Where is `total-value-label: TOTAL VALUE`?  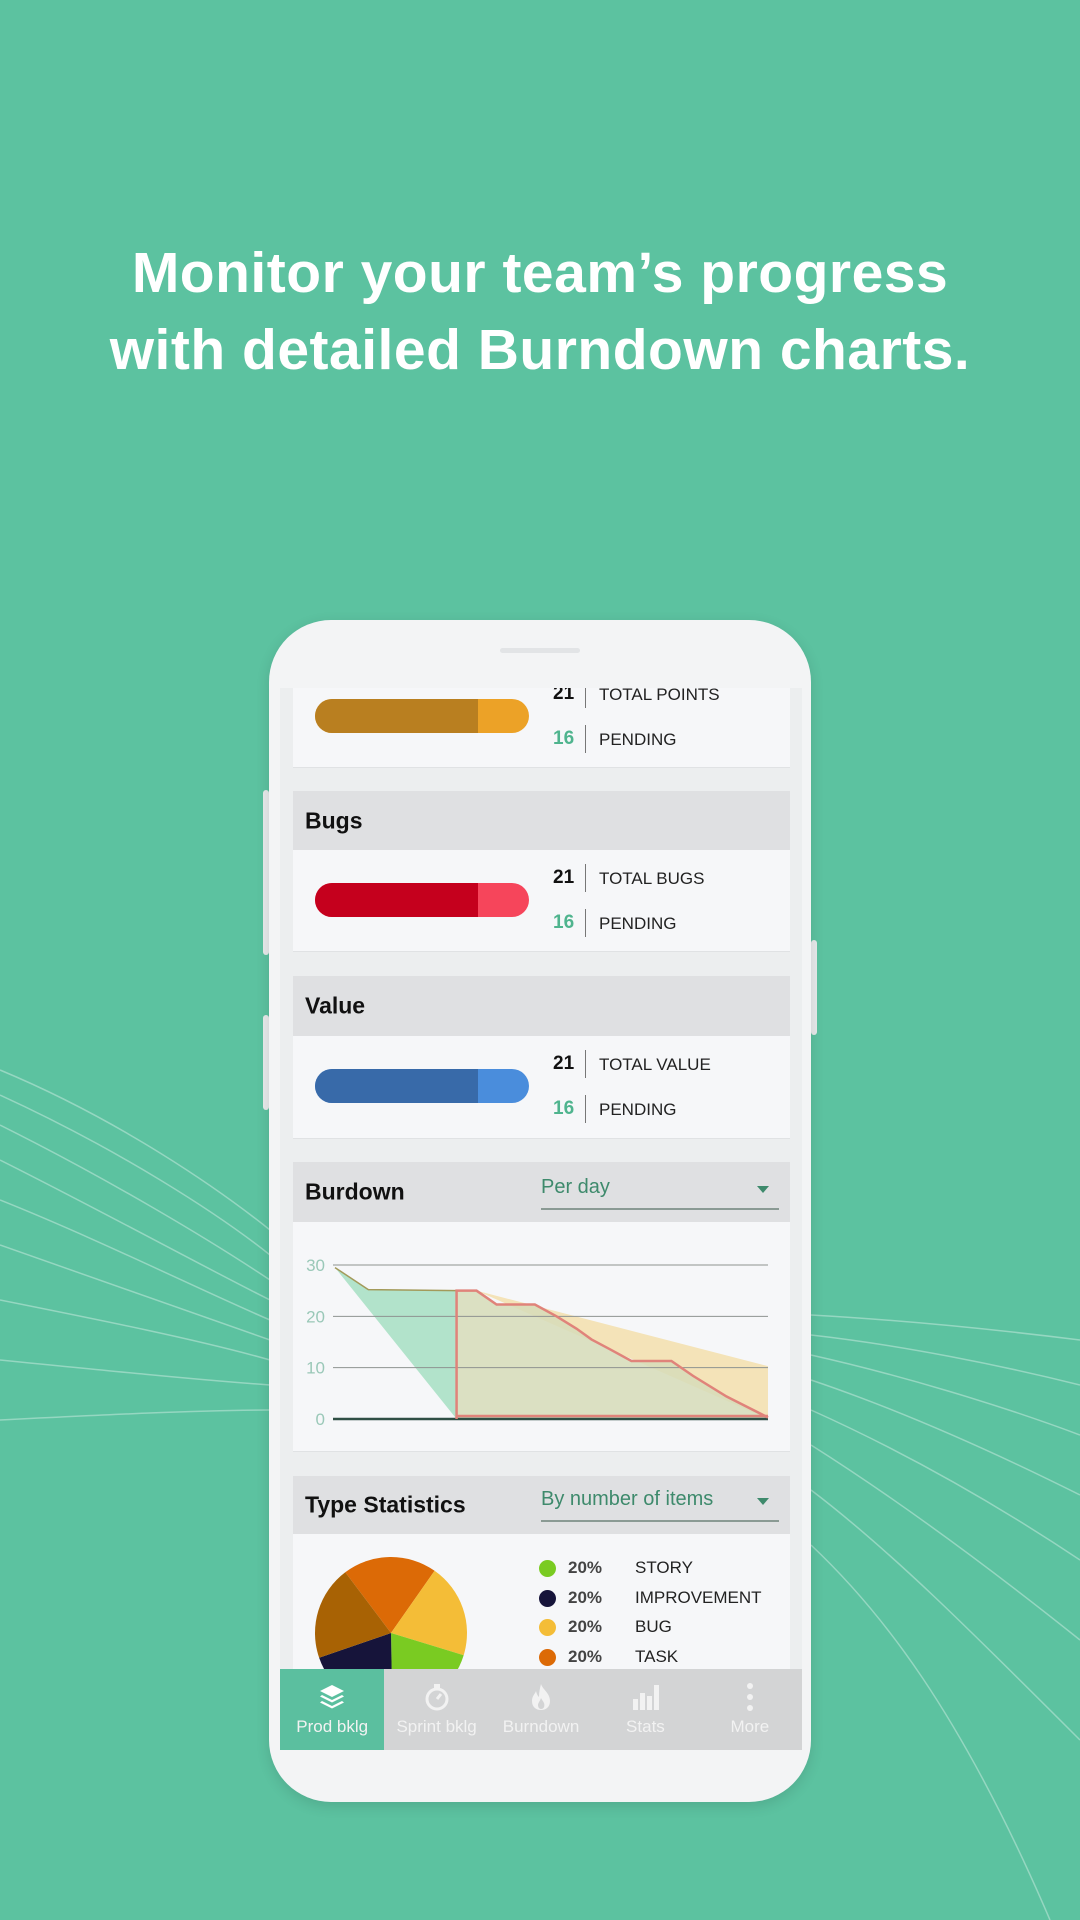 total-value-label: TOTAL VALUE is located at coordinates (655, 1064).